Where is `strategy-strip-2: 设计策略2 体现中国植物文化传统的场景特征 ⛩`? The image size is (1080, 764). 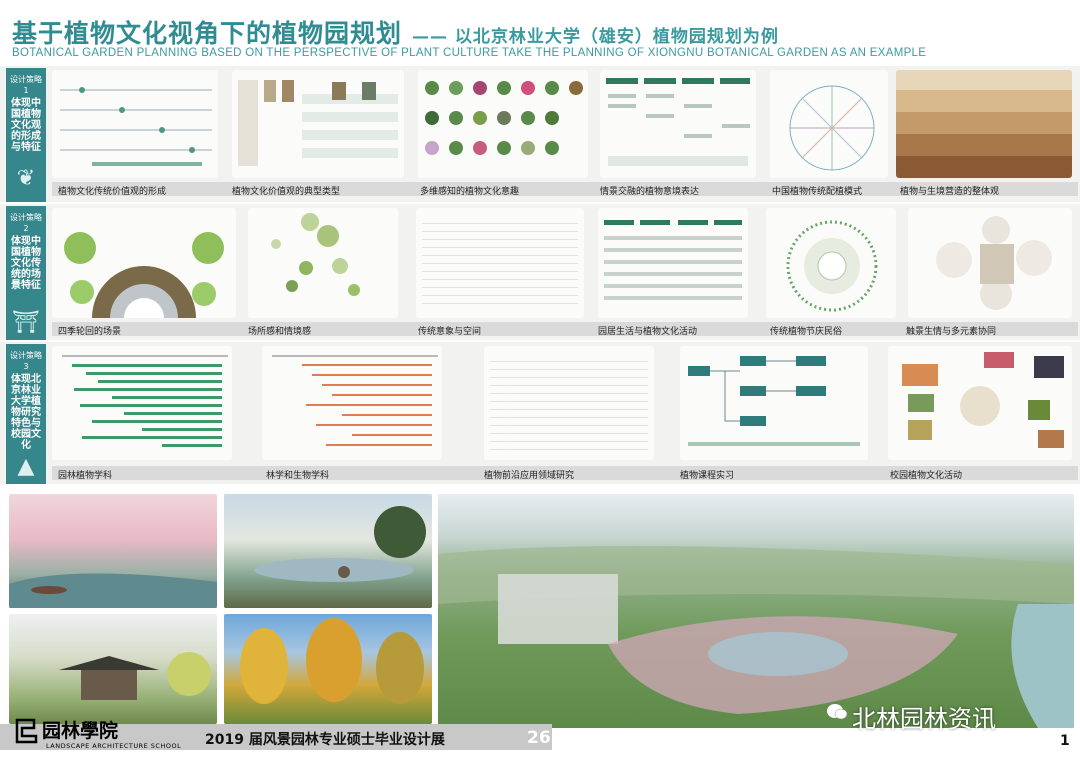
strategy-strip-2: 设计策略2 体现中国植物文化传统的场景特征 ⛩ is located at coordinates (26, 273).